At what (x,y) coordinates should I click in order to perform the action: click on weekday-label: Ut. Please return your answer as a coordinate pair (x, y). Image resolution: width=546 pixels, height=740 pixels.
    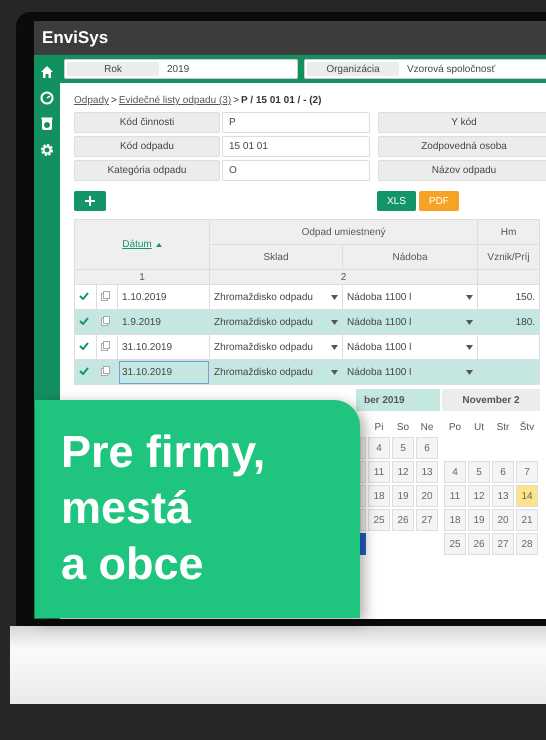
    Looking at the image, I should click on (479, 427).